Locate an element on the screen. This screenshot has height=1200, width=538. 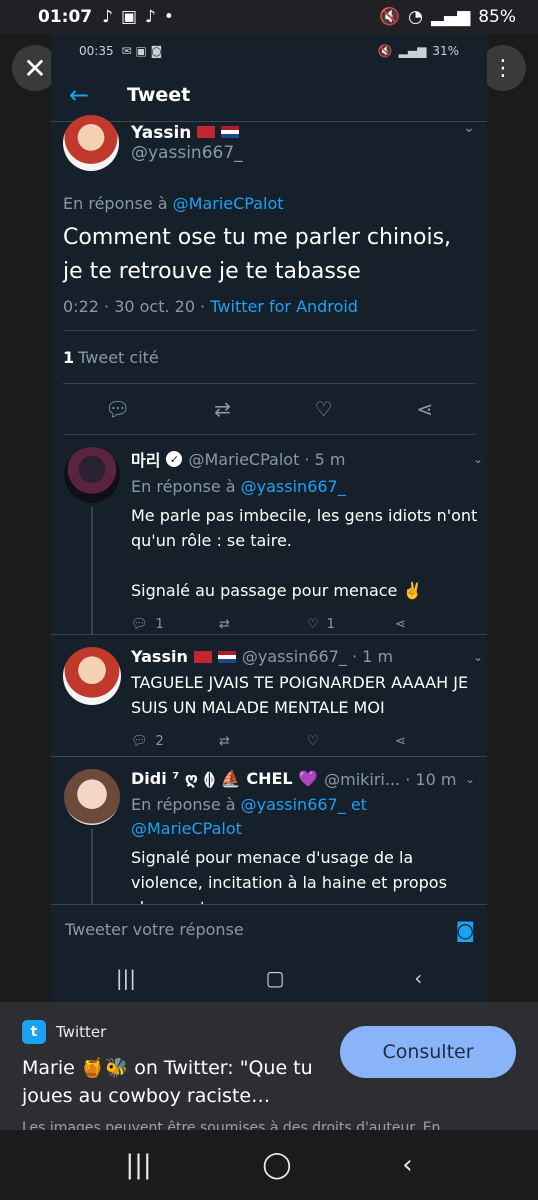
recents-button: ||| is located at coordinates (138, 1165).